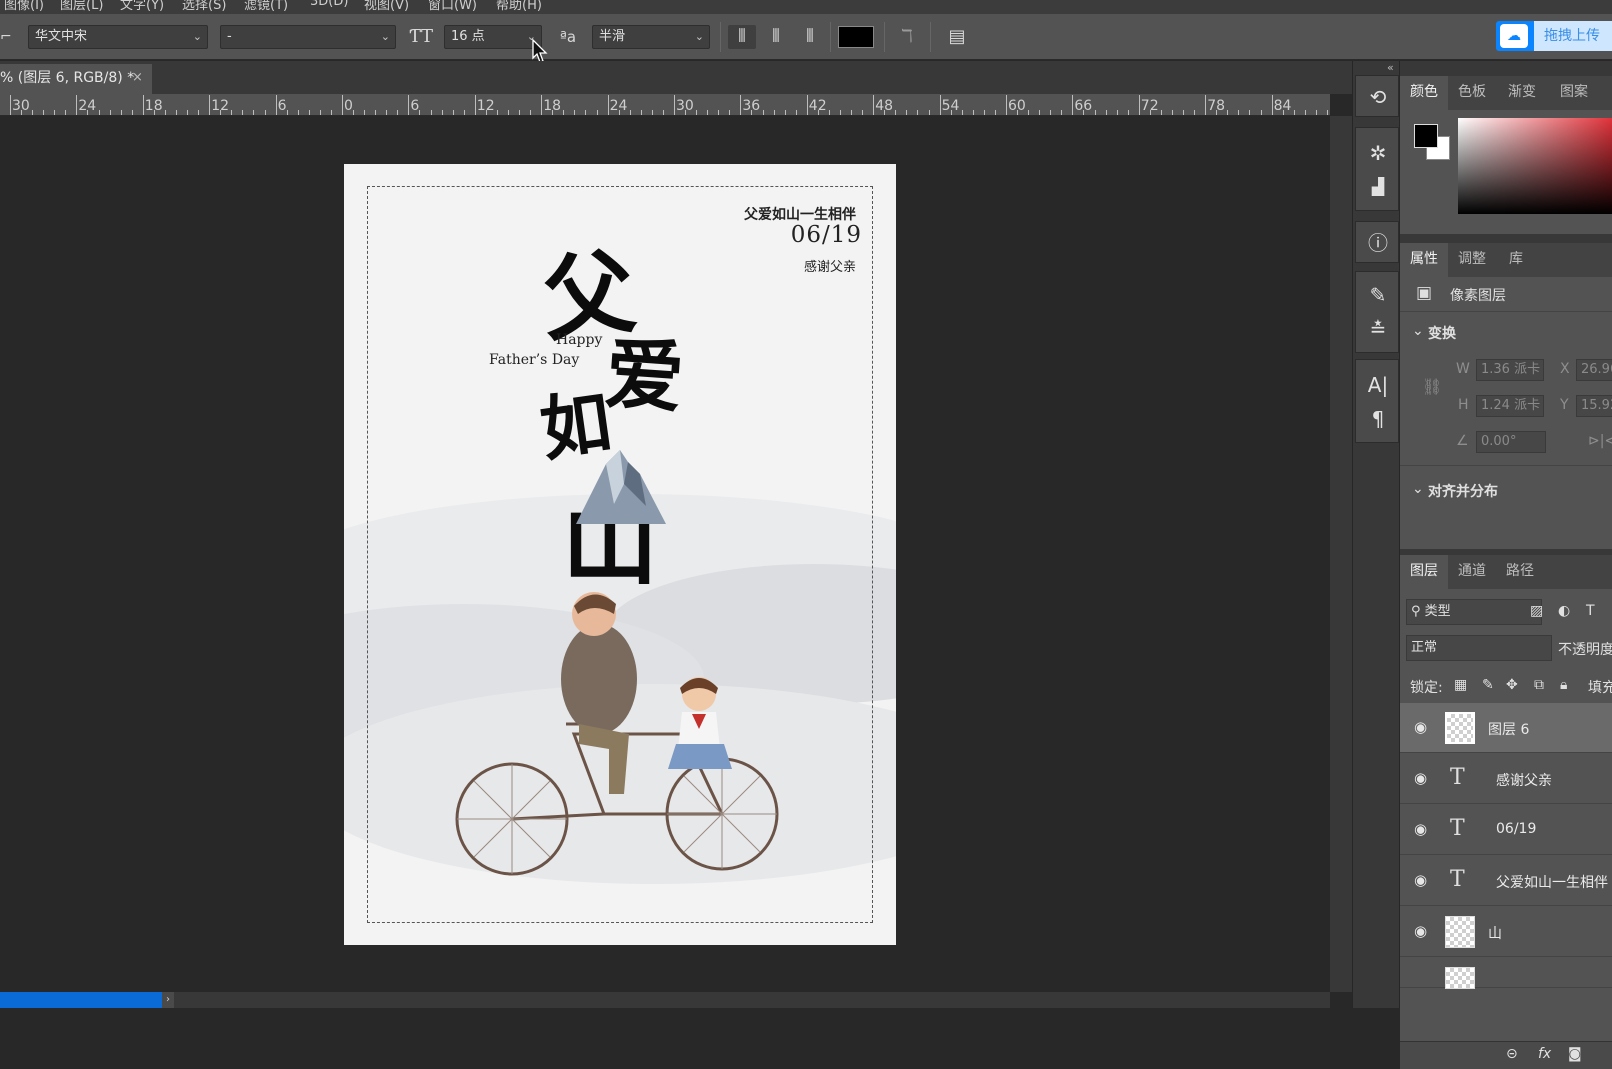 The width and height of the screenshot is (1612, 1069). I want to click on mask-icon: ◙, so click(1575, 1054).